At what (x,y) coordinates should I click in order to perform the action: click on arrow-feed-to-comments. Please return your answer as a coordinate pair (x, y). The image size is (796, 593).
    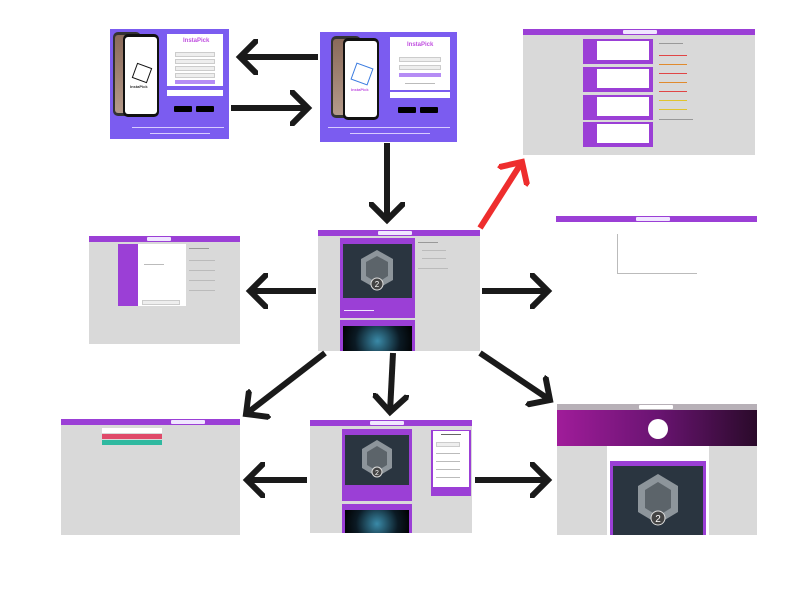
    Looking at the image, I should click on (391, 382).